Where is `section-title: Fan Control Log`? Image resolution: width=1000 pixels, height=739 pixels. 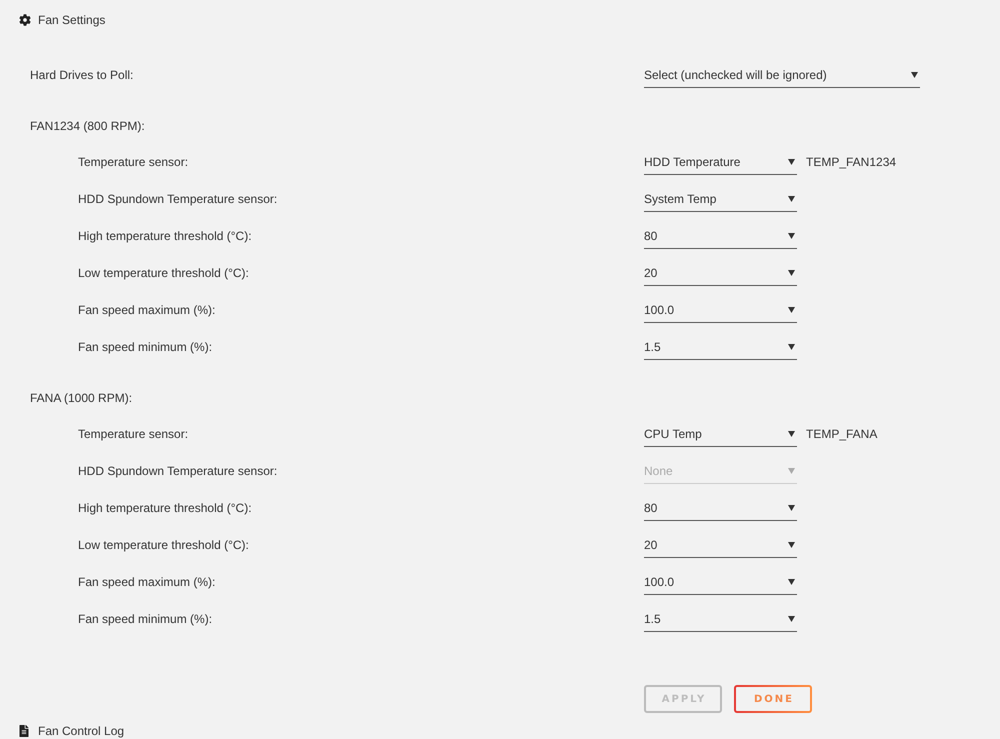
section-title: Fan Control Log is located at coordinates (81, 731).